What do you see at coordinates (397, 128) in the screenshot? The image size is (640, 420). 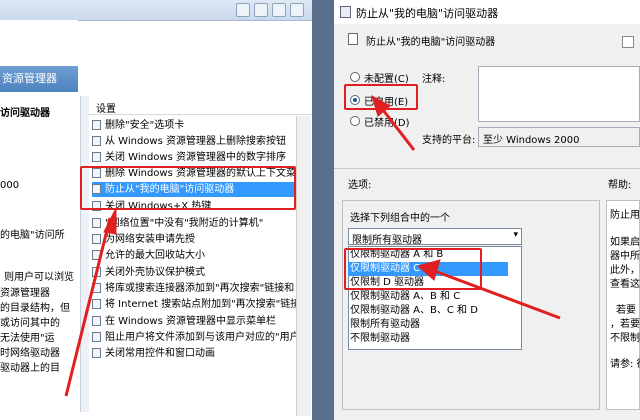 I see `arrow-to-enabled` at bounding box center [397, 128].